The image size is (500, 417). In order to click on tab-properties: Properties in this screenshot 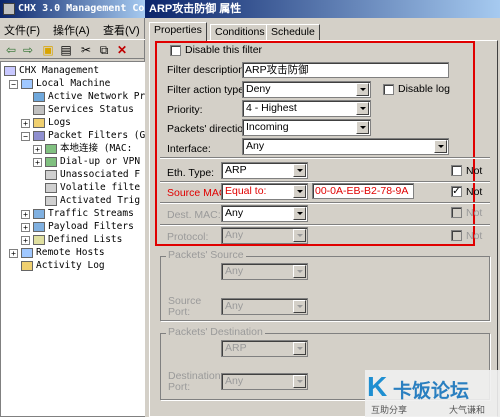, I will do `click(178, 31)`.